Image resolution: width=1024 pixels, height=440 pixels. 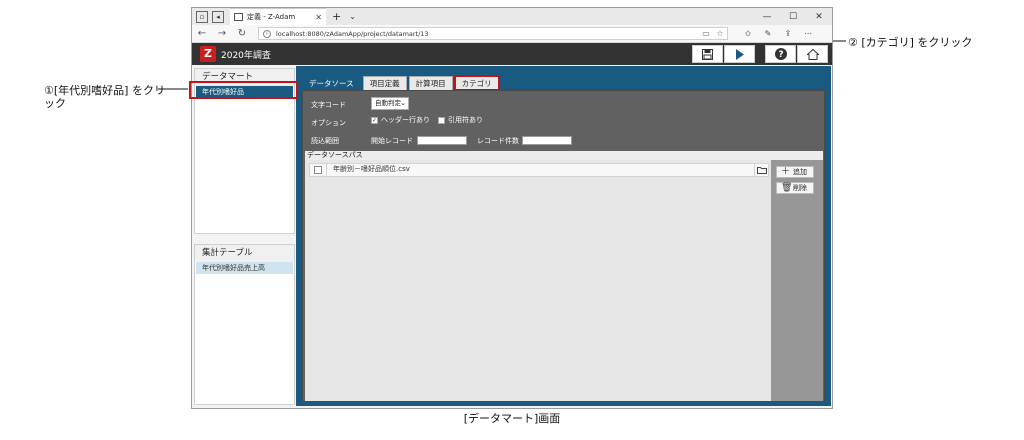 I want to click on home-icon, so click(x=812, y=54).